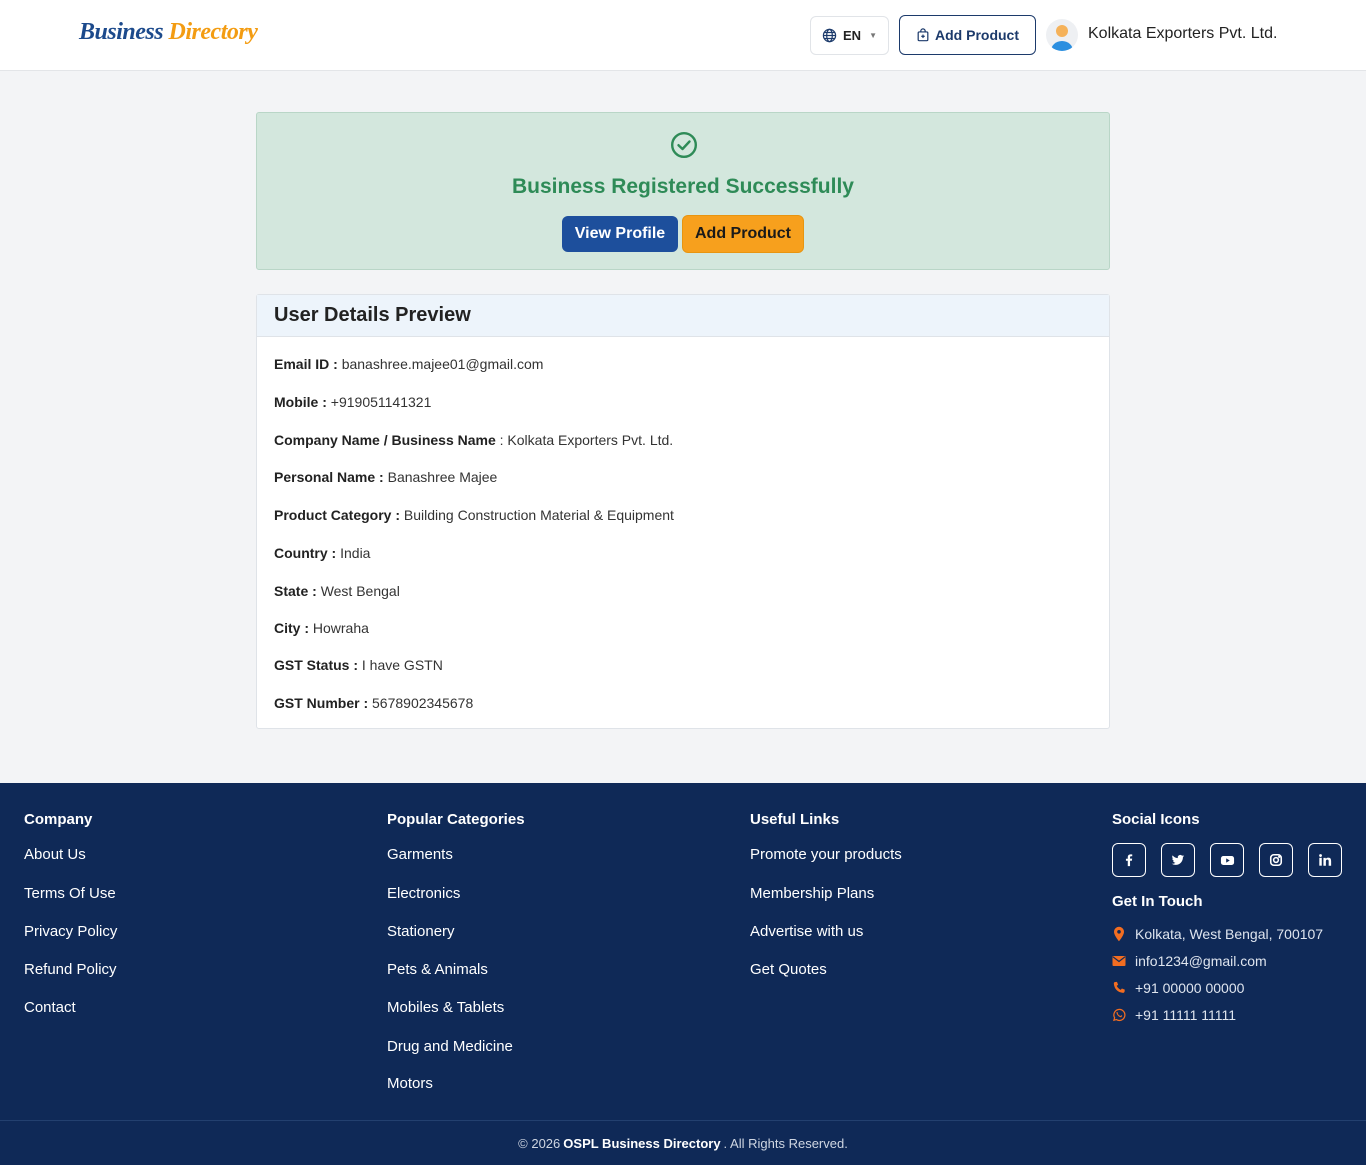 Image resolution: width=1366 pixels, height=1165 pixels. Describe the element at coordinates (423, 893) in the screenshot. I see `footer-link-electronics: Electronics` at that location.